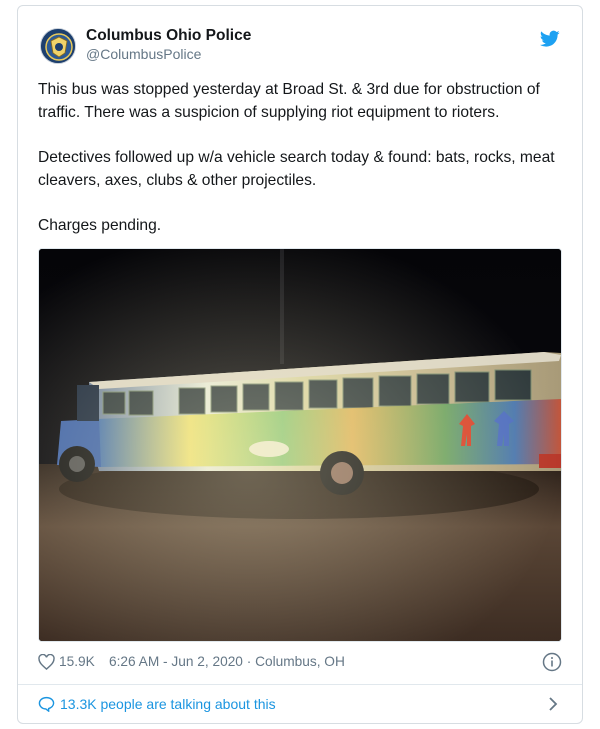  Describe the element at coordinates (46, 662) in the screenshot. I see `heart-icon` at that location.